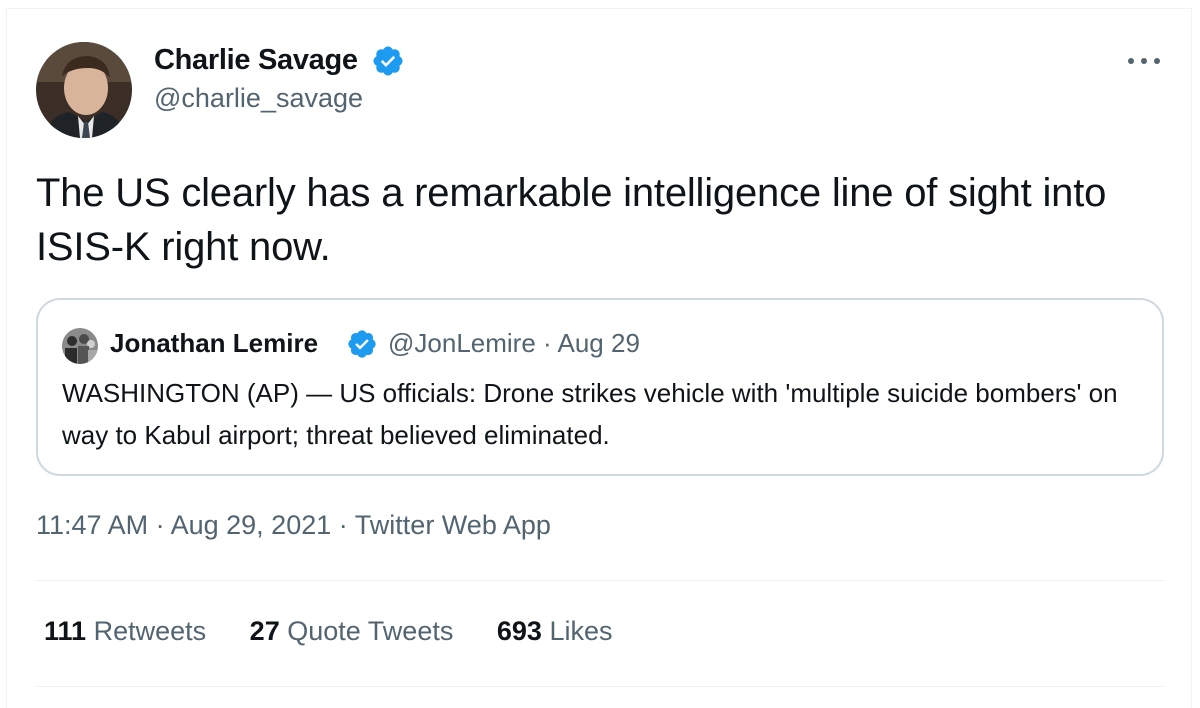 This screenshot has width=1200, height=708. I want to click on author-handle: @charlie_savage, so click(258, 98).